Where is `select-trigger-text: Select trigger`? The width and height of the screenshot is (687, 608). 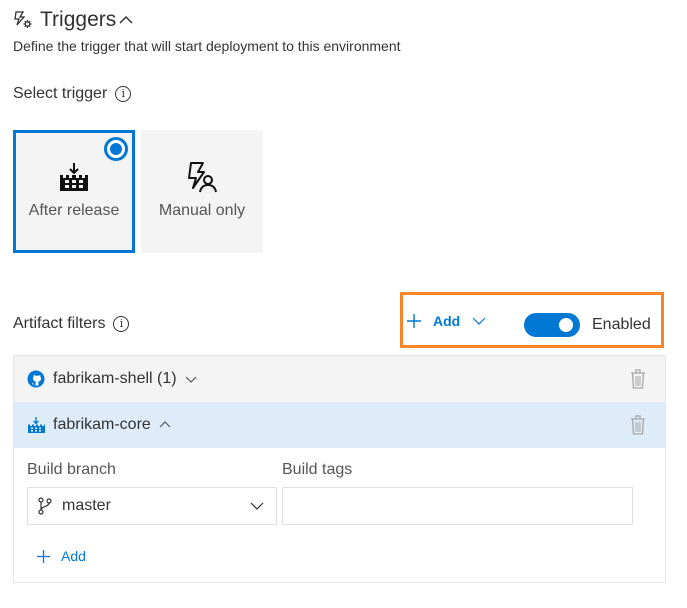 select-trigger-text: Select trigger is located at coordinates (60, 93).